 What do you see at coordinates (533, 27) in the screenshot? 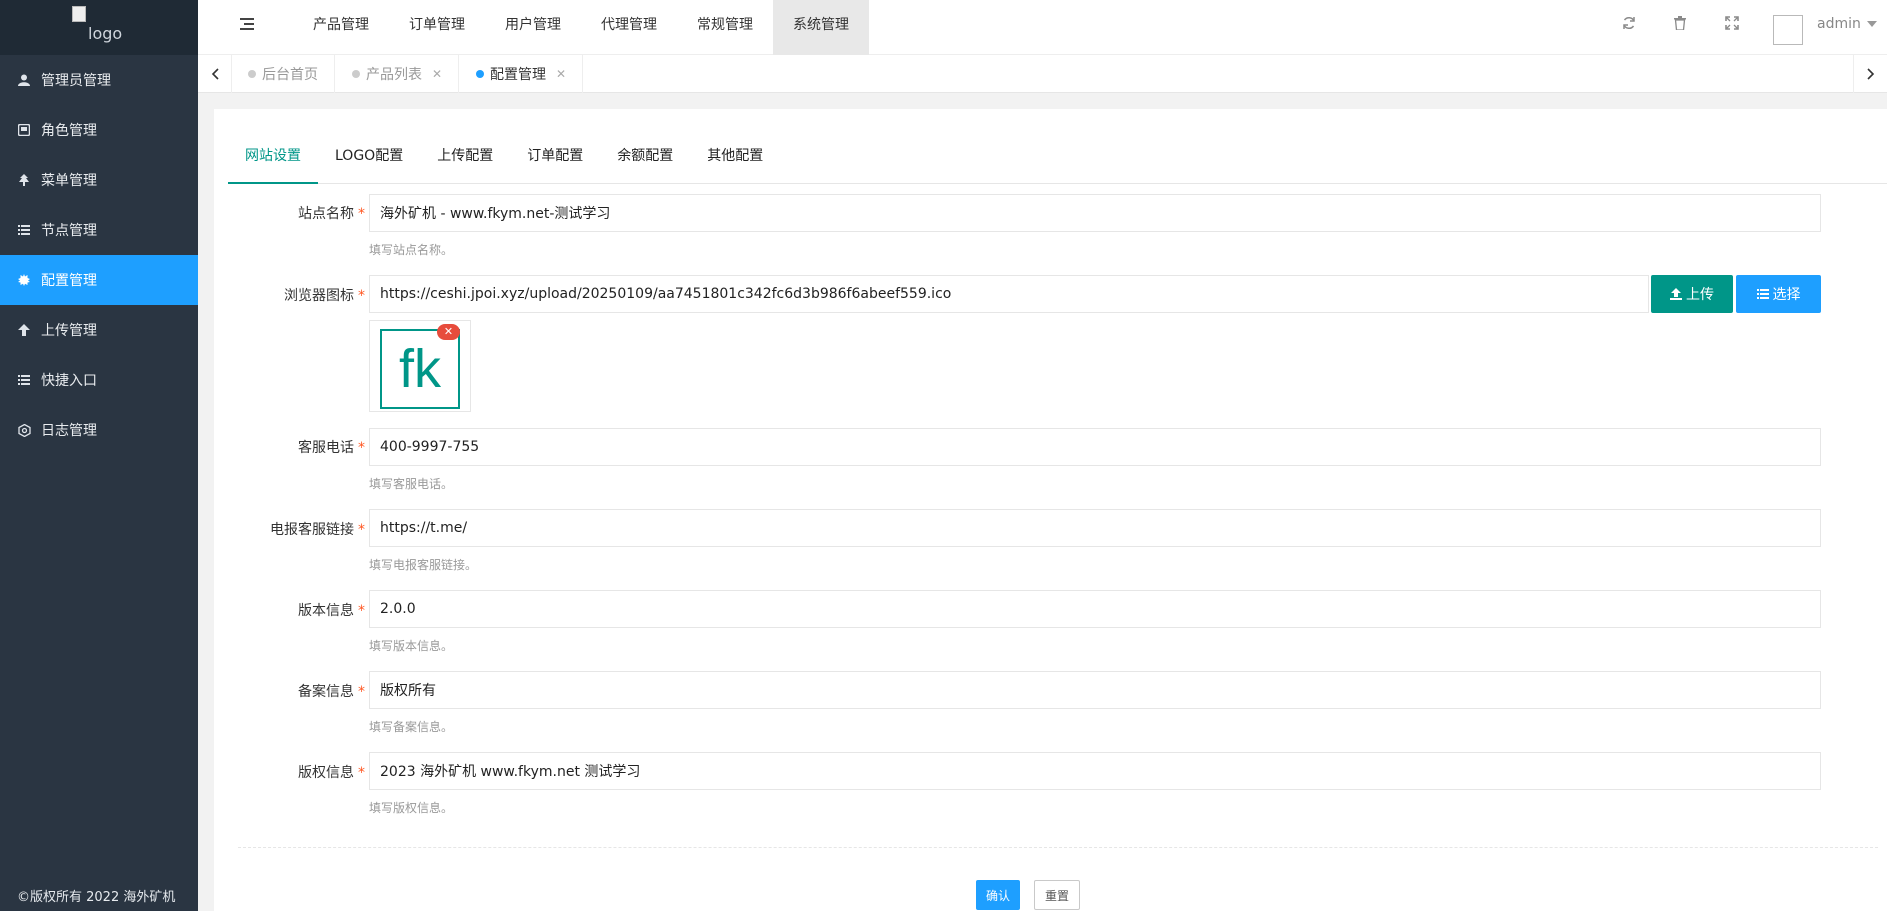
I see `top-nav-user: 用户管理` at bounding box center [533, 27].